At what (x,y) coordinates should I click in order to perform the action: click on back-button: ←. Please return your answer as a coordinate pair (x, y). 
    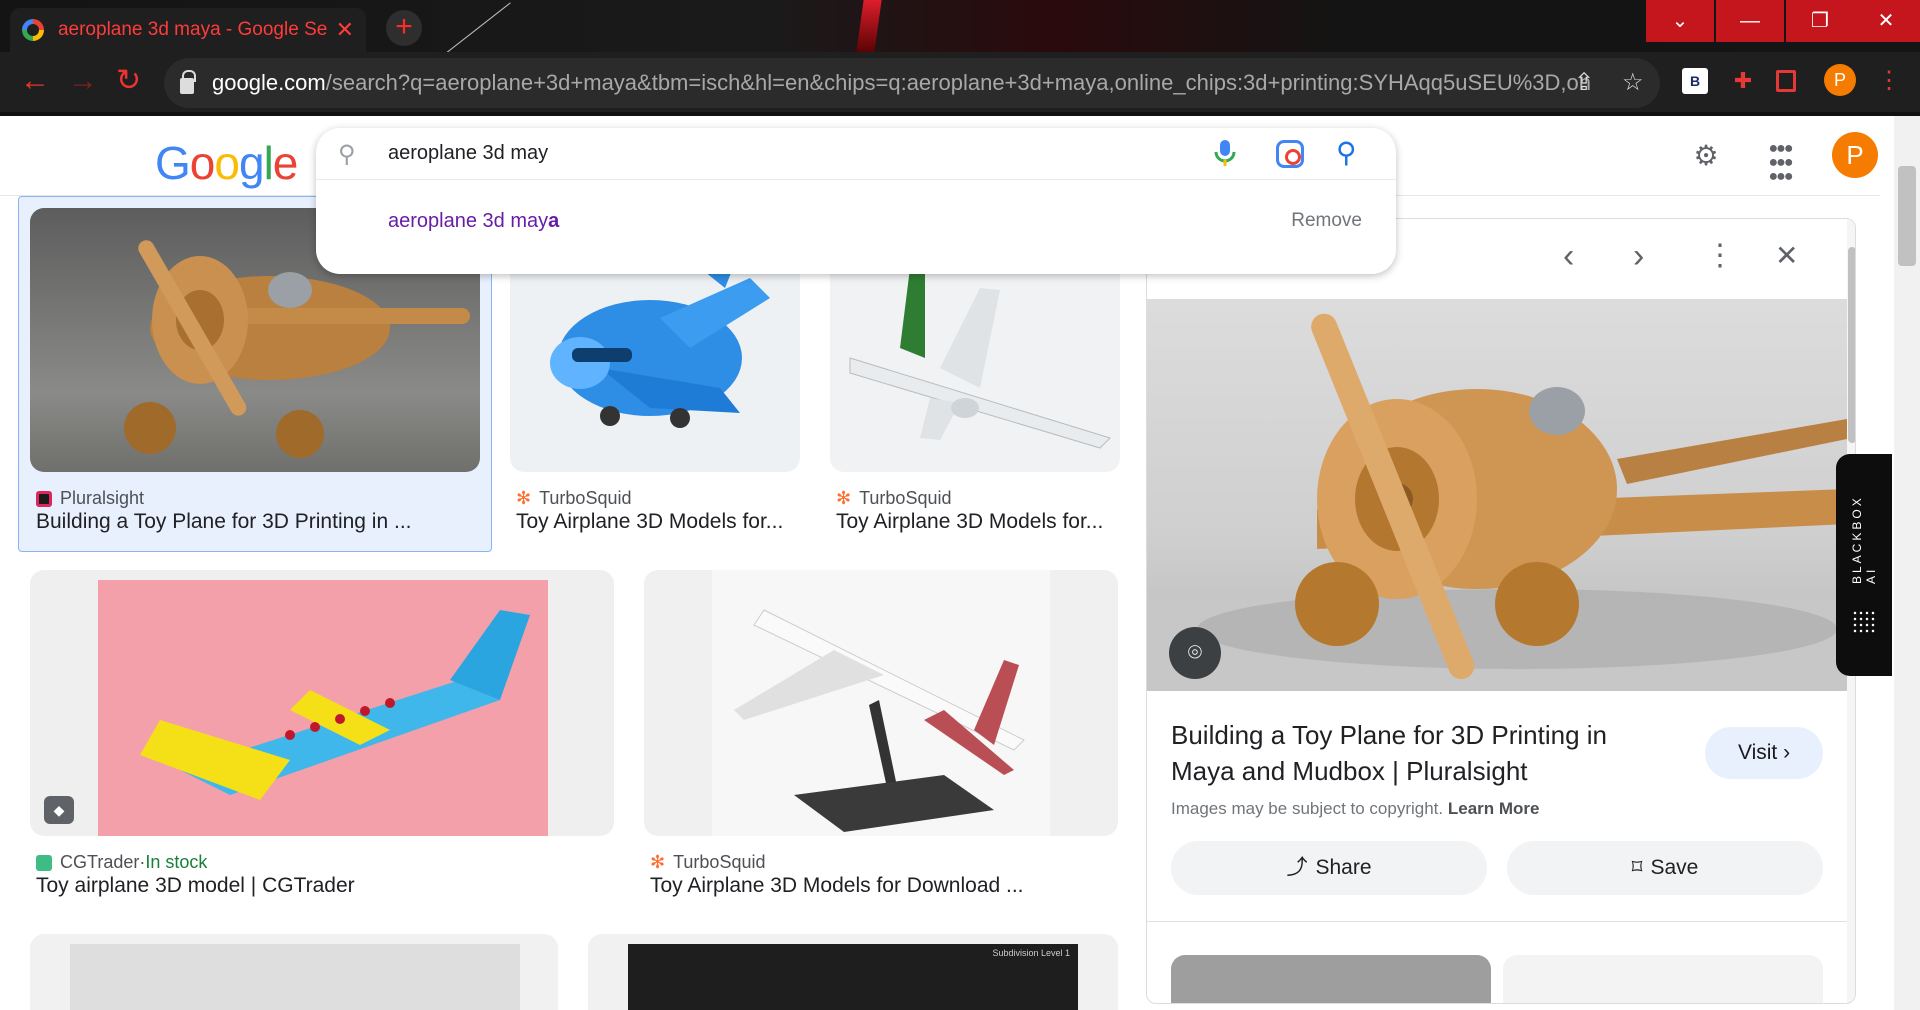
    Looking at the image, I should click on (35, 81).